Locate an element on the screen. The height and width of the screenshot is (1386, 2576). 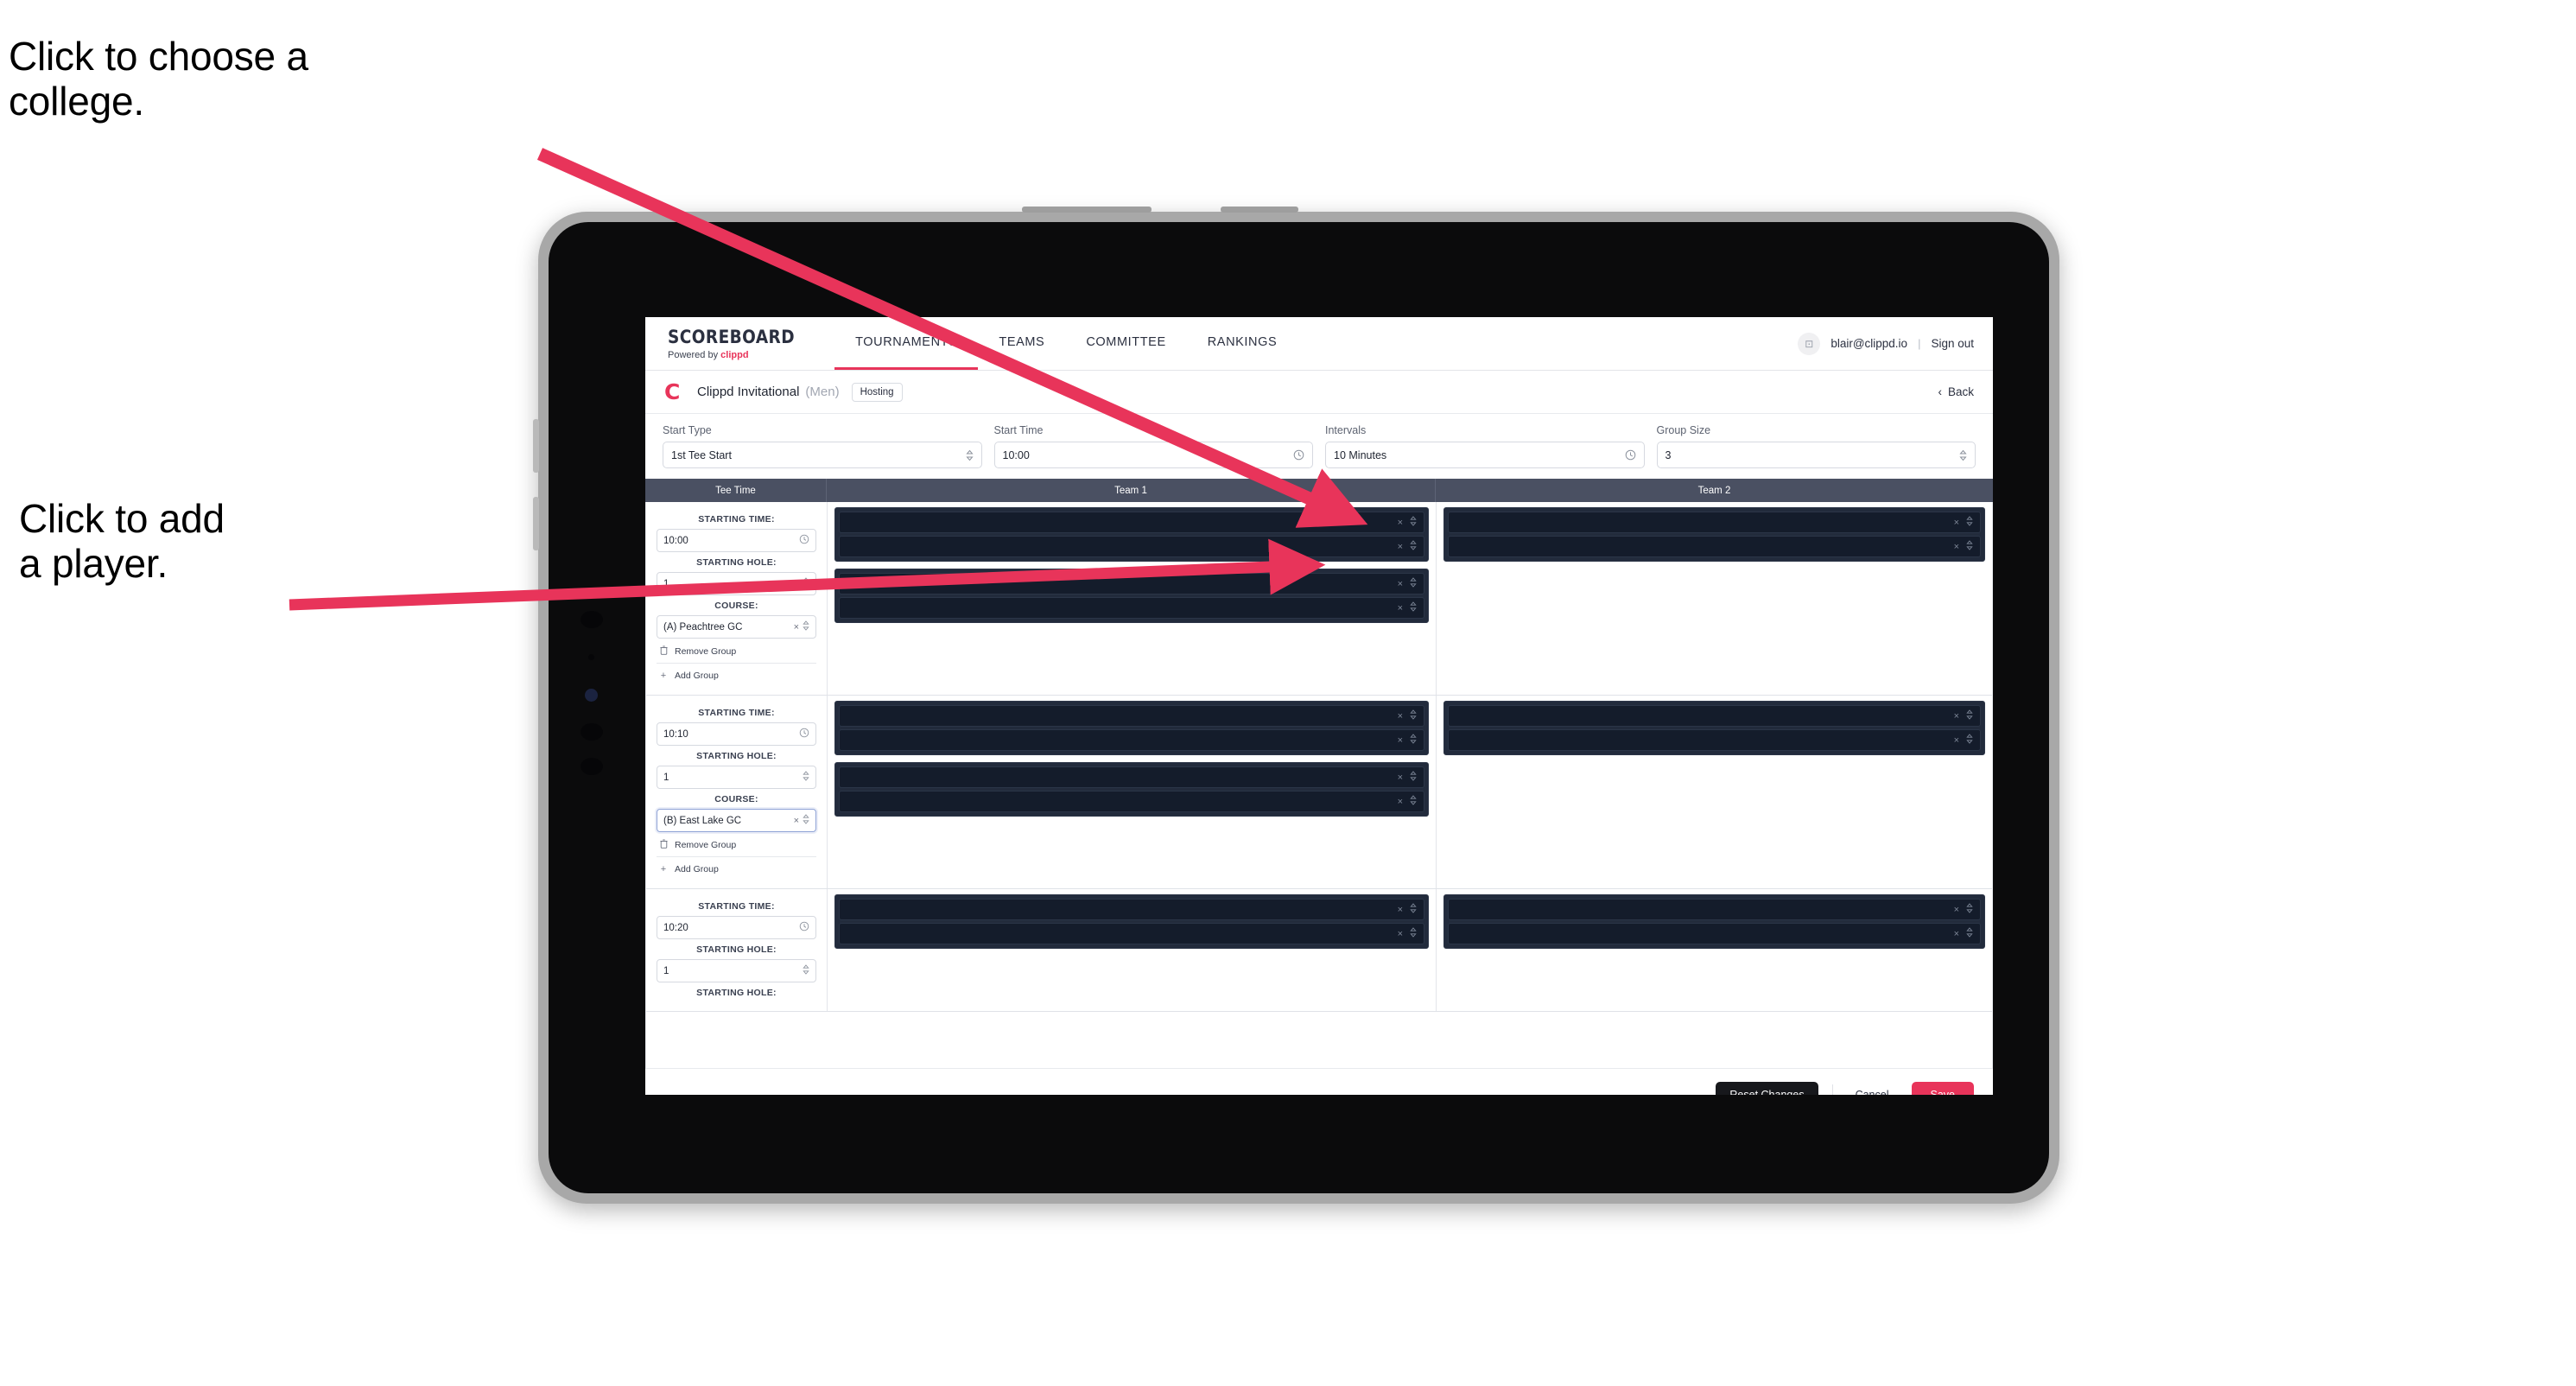
plus-icon: + is located at coordinates (663, 676).